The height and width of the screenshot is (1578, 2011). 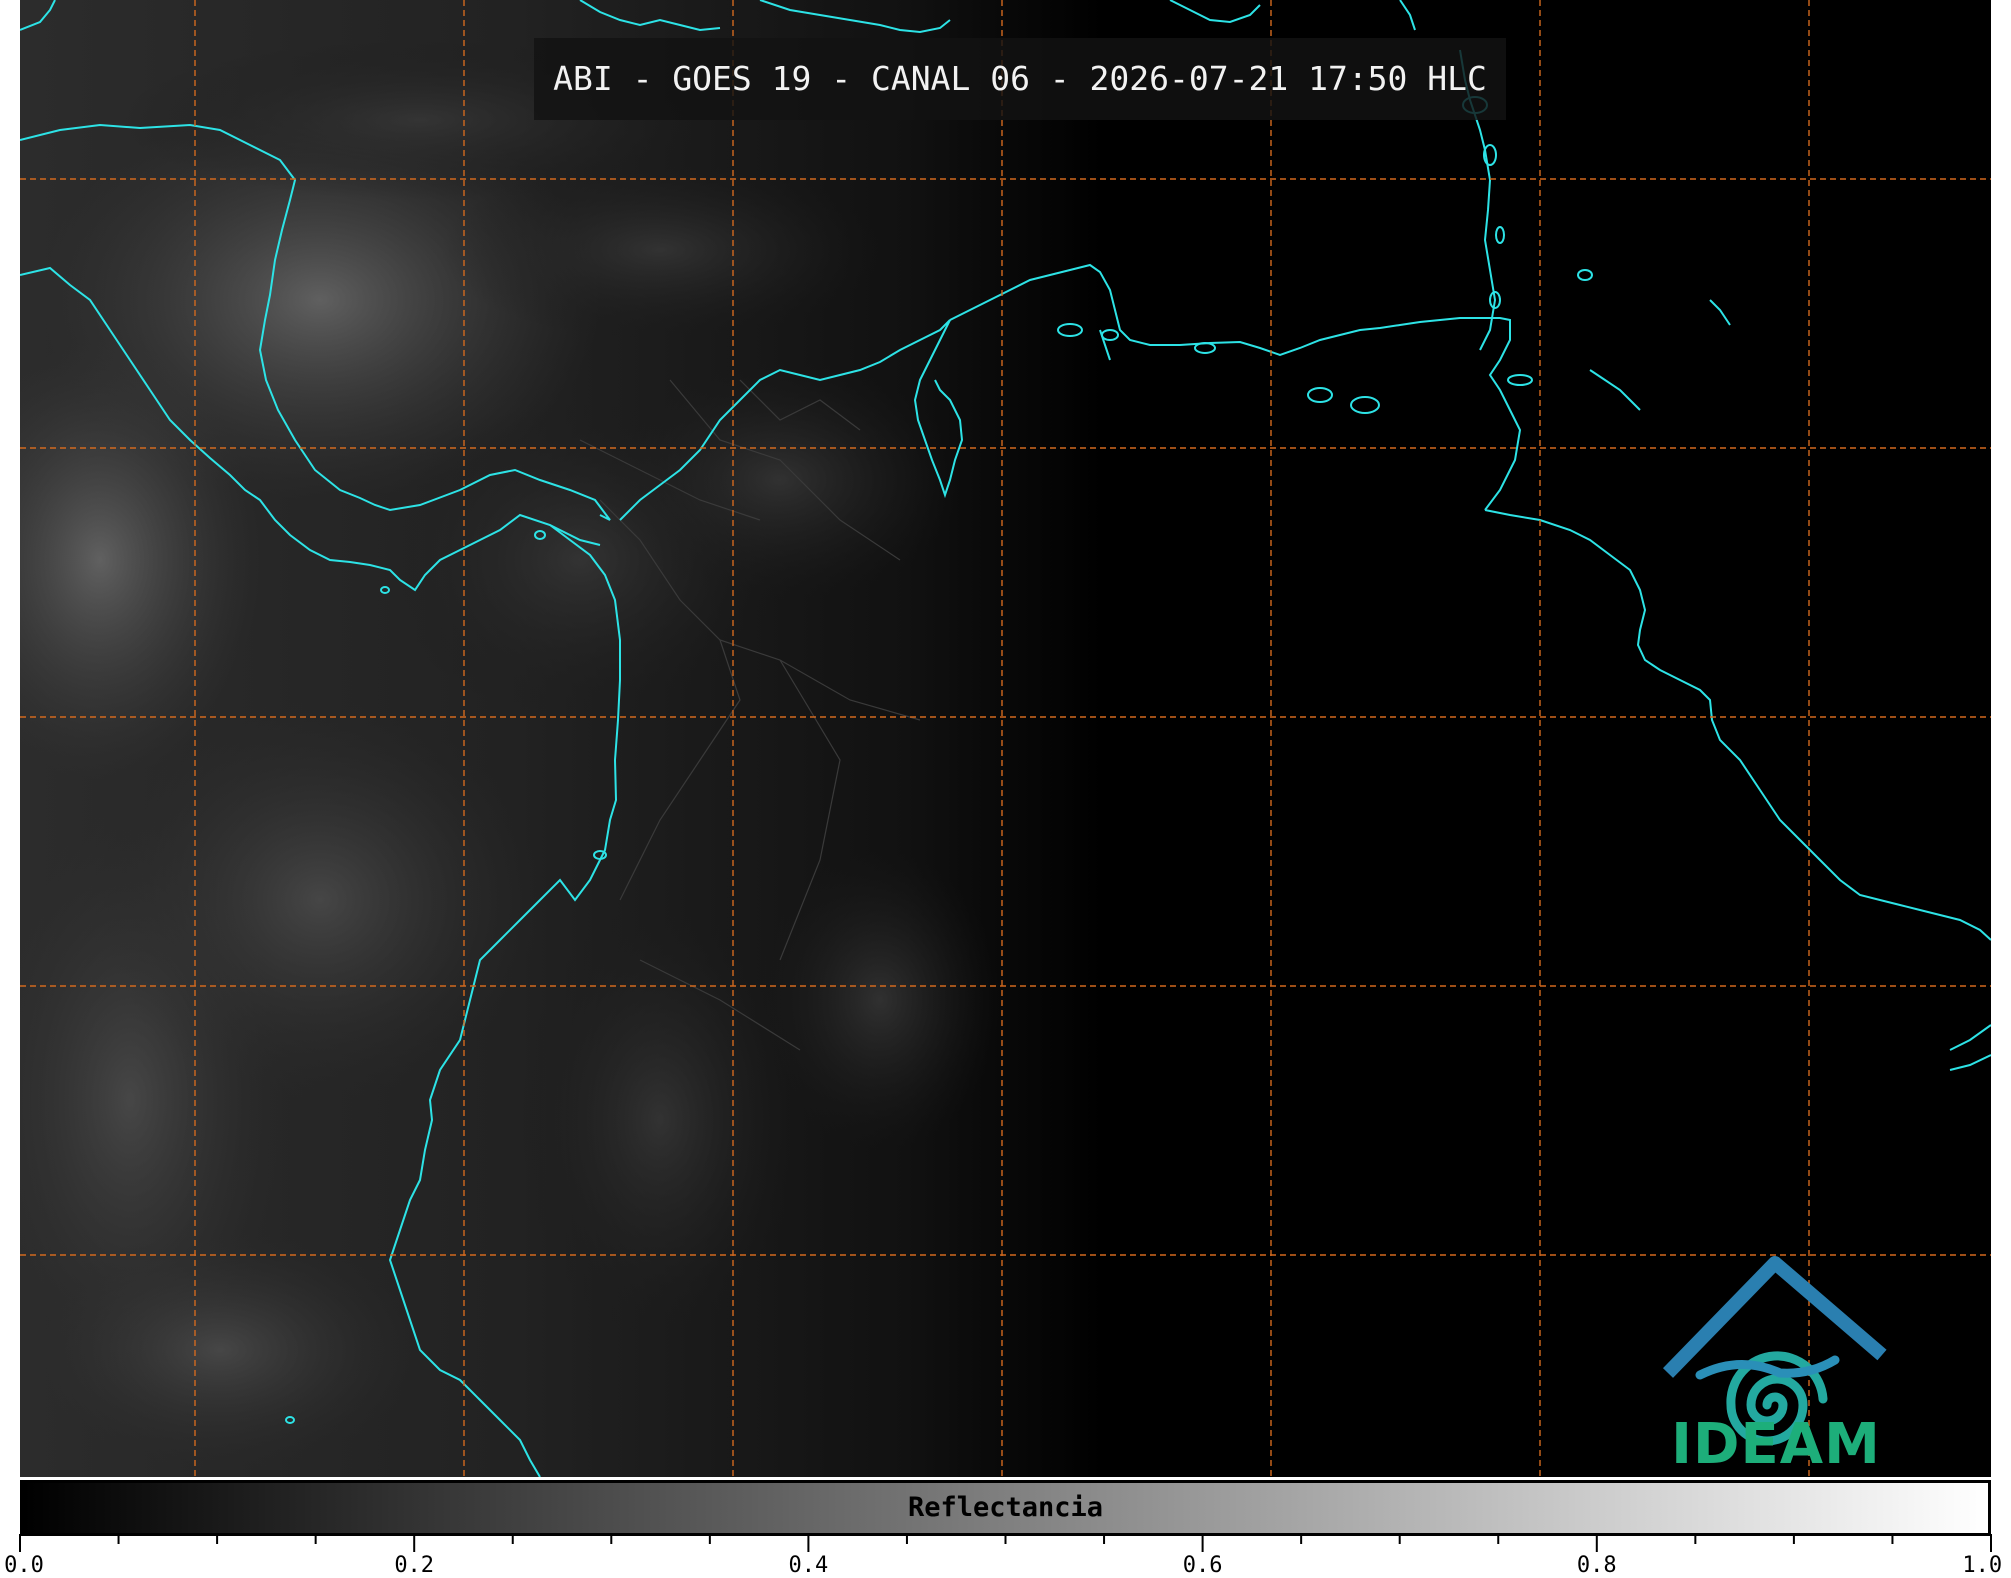 I want to click on colorbar-tick-label: 0.8, so click(x=1596, y=1565).